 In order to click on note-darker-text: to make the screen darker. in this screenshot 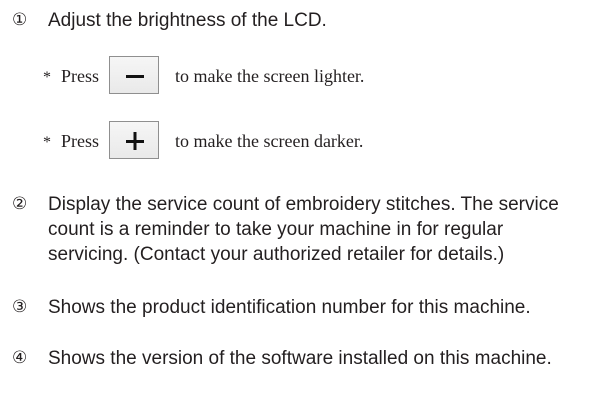, I will do `click(269, 141)`.